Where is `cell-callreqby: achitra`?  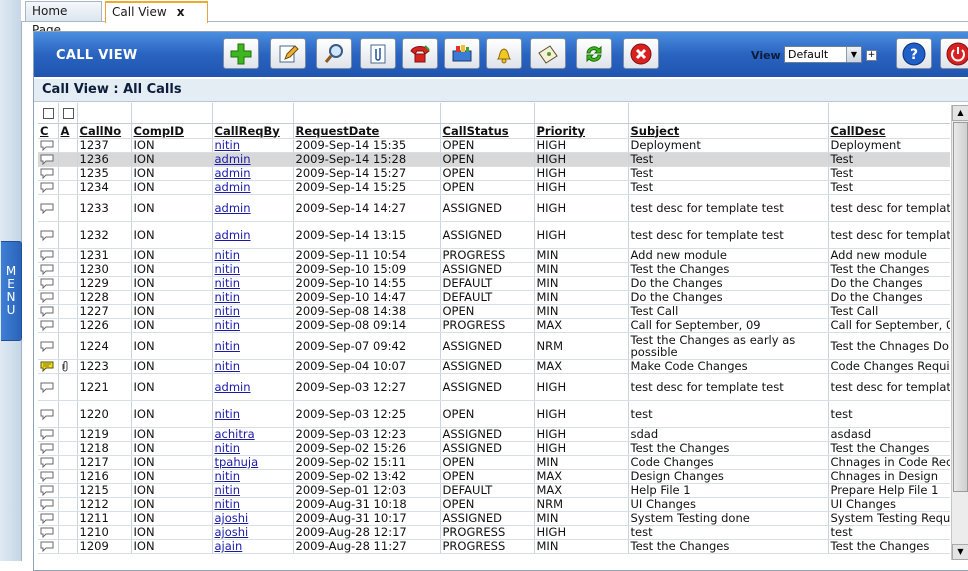 cell-callreqby: achitra is located at coordinates (253, 434).